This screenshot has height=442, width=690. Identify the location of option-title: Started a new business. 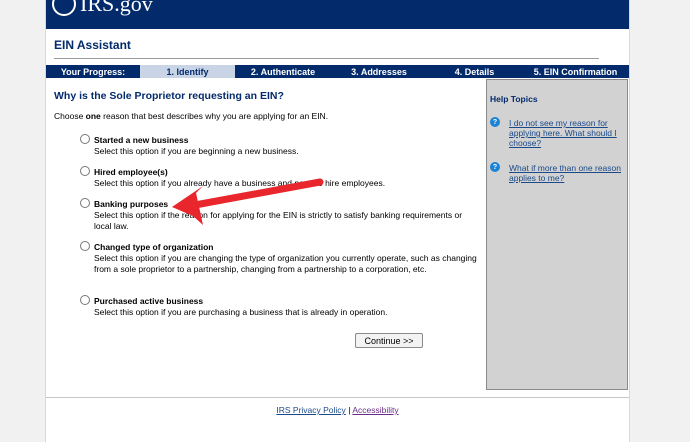
(141, 140).